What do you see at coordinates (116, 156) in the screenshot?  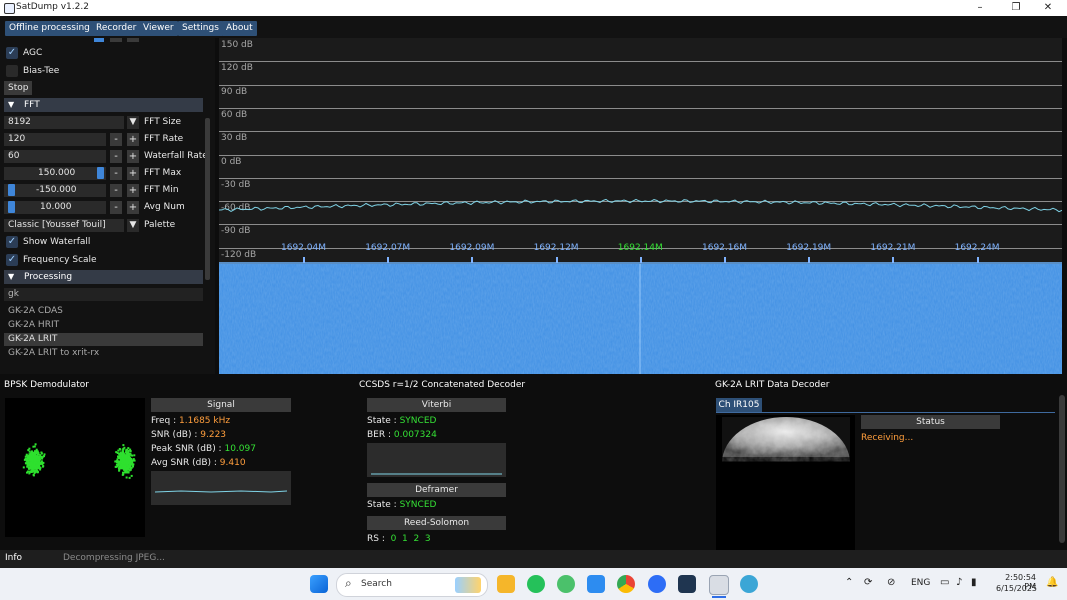 I see `waterfall-rate-minus-button: -` at bounding box center [116, 156].